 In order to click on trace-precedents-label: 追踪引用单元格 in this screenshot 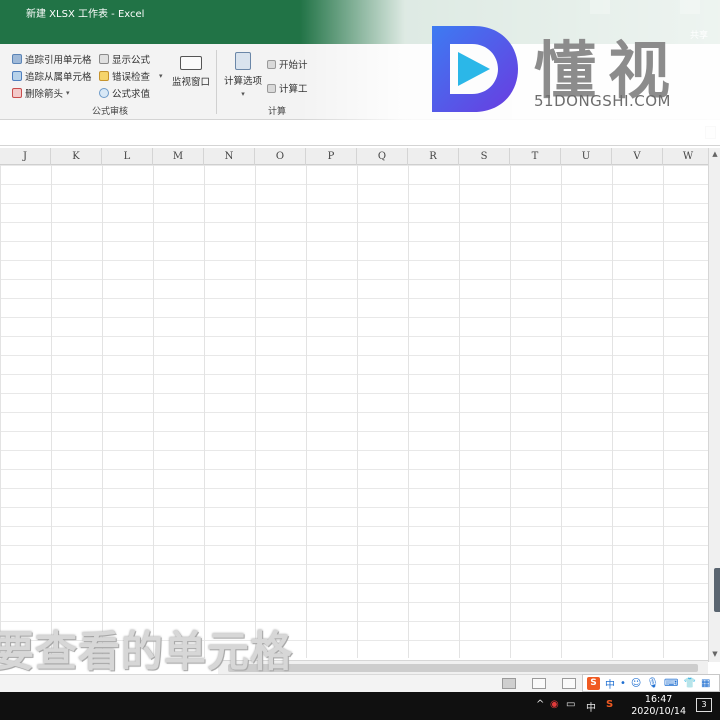, I will do `click(58, 60)`.